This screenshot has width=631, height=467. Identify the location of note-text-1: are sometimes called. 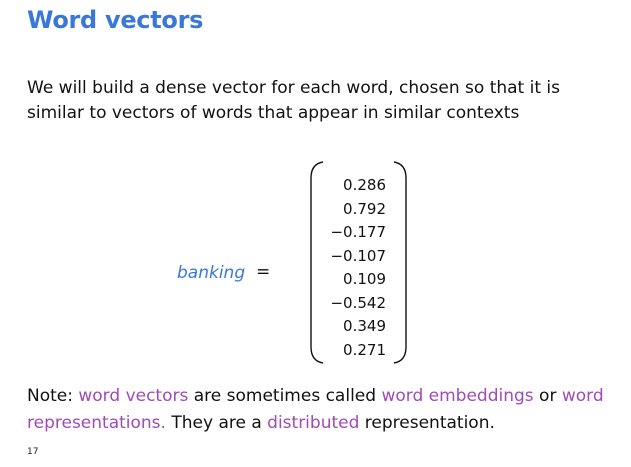
(285, 396).